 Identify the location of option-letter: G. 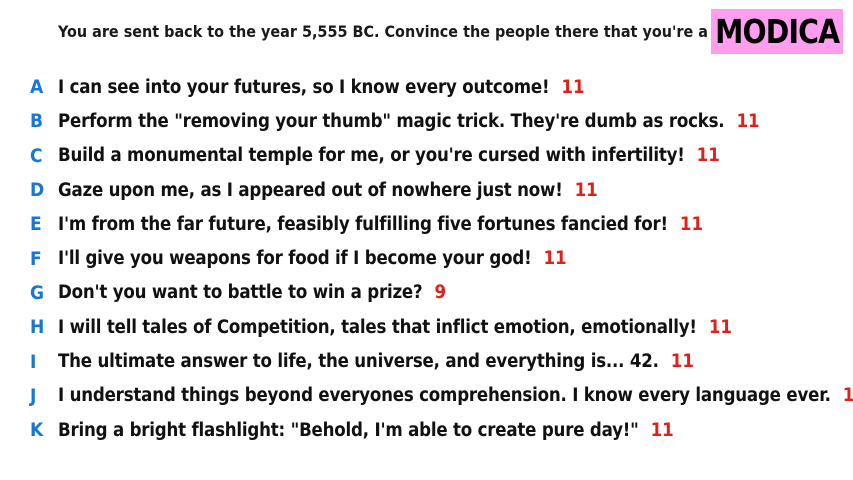
(37, 292).